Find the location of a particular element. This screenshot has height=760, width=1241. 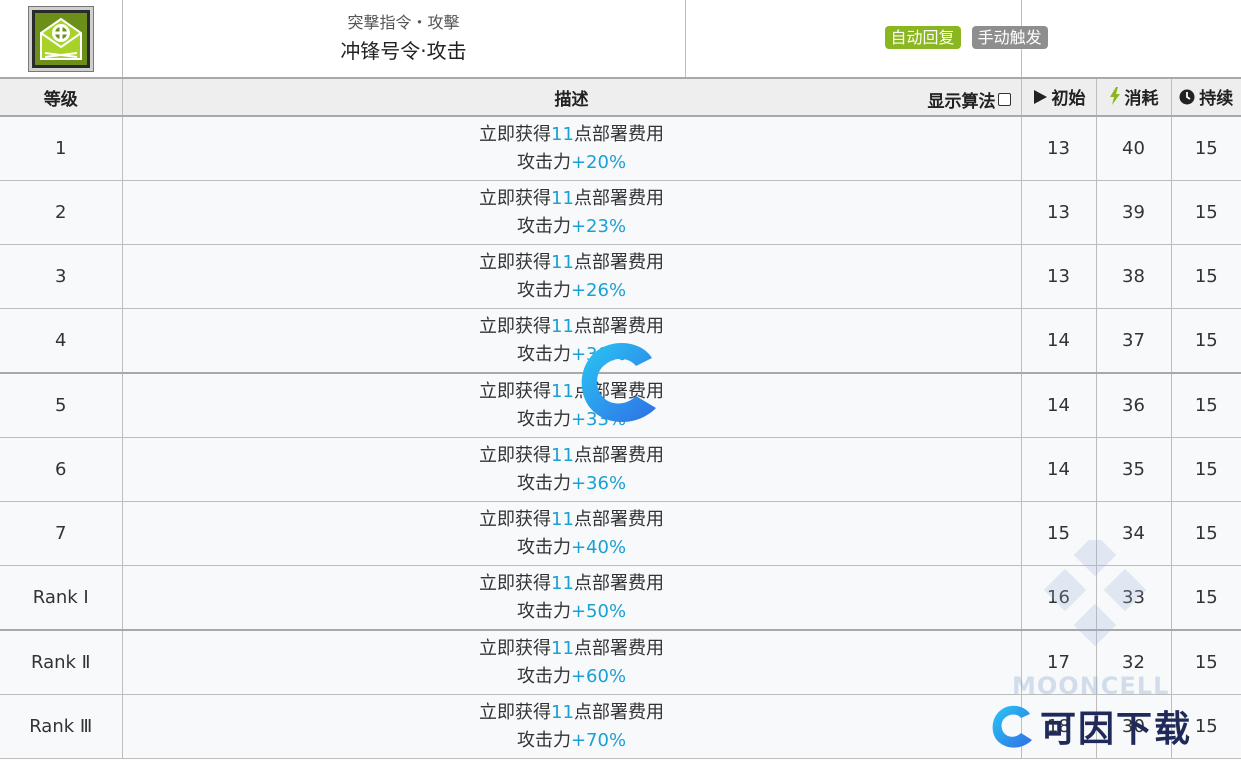

level-cell: Rank Ⅱ is located at coordinates (61, 662).